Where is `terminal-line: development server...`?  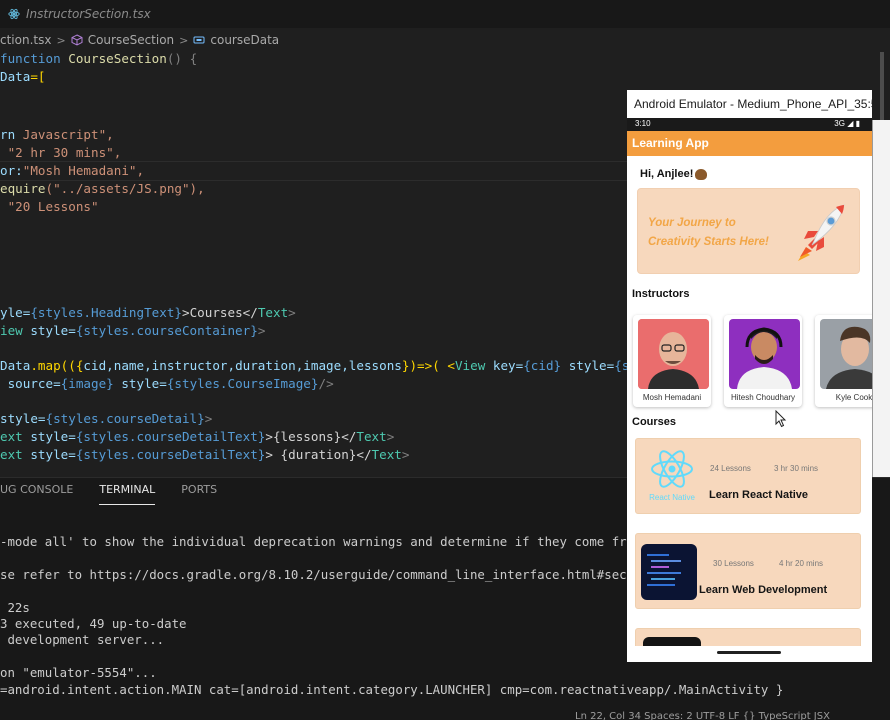 terminal-line: development server... is located at coordinates (82, 639).